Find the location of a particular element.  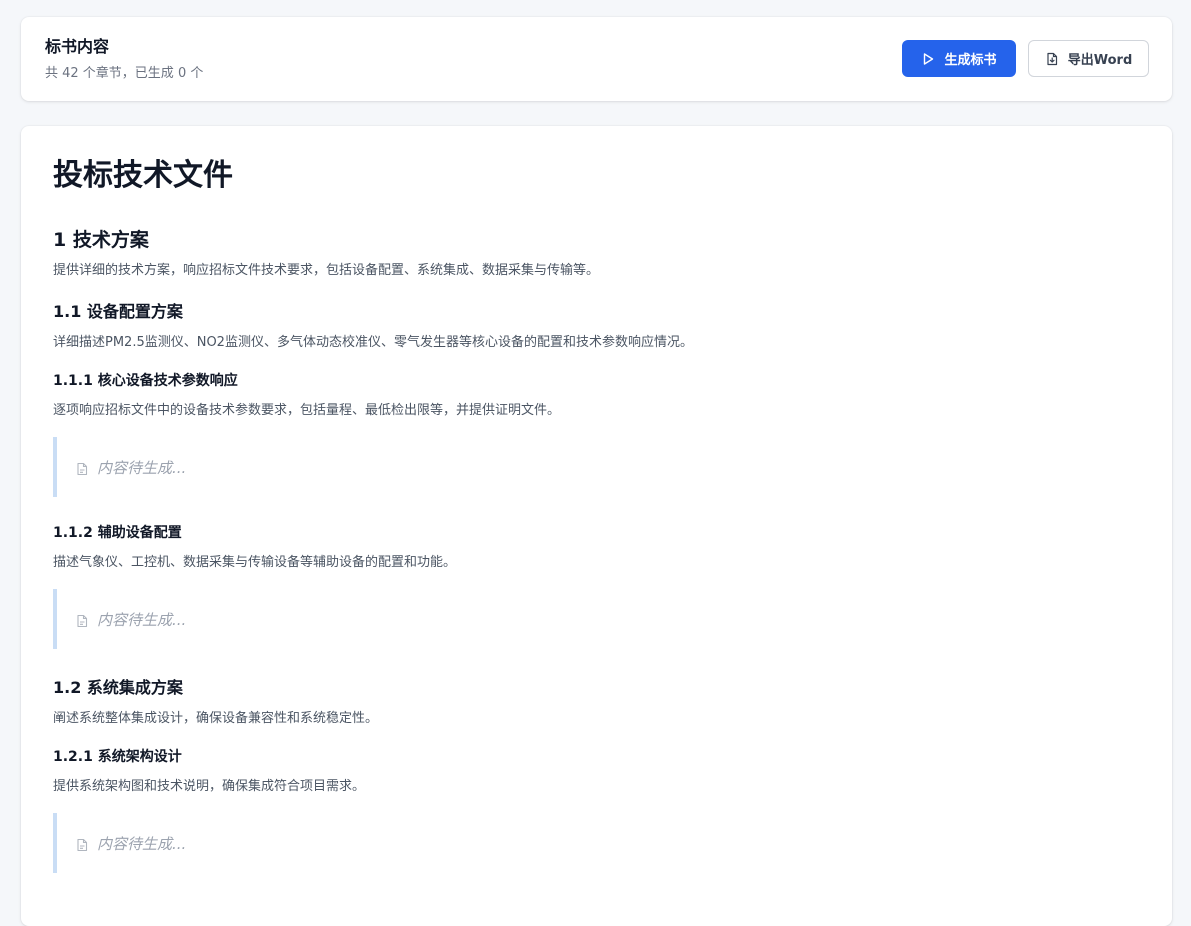

export-word-button: 导出Word is located at coordinates (1088, 58).